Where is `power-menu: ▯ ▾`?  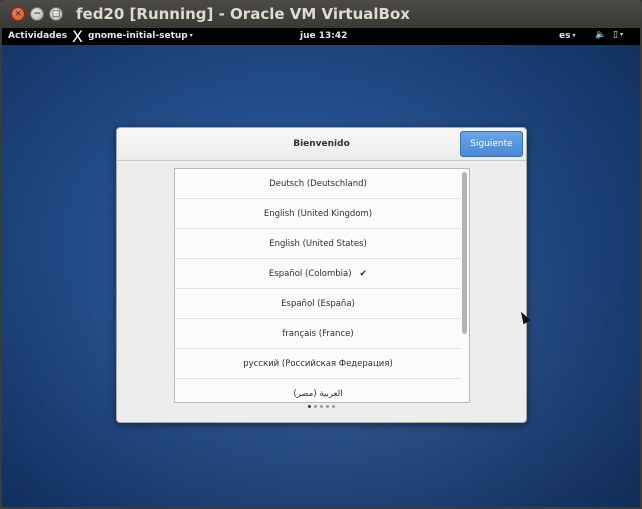
power-menu: ▯ ▾ is located at coordinates (618, 35).